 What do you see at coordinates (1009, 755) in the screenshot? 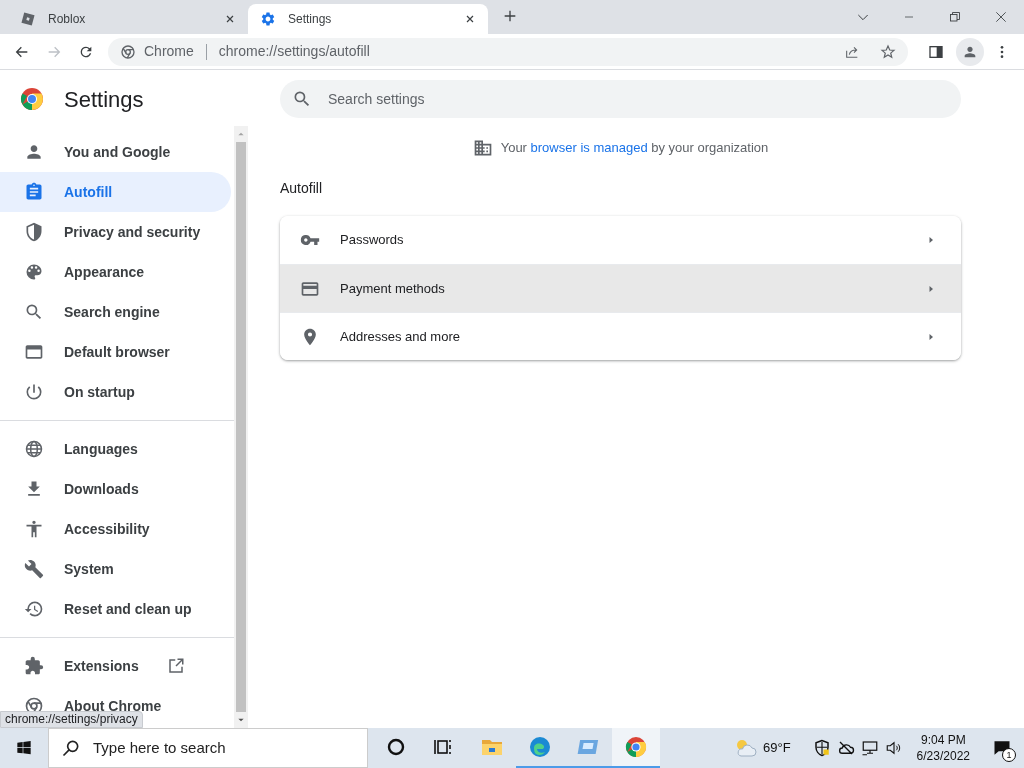
I see `notification-count: 1` at bounding box center [1009, 755].